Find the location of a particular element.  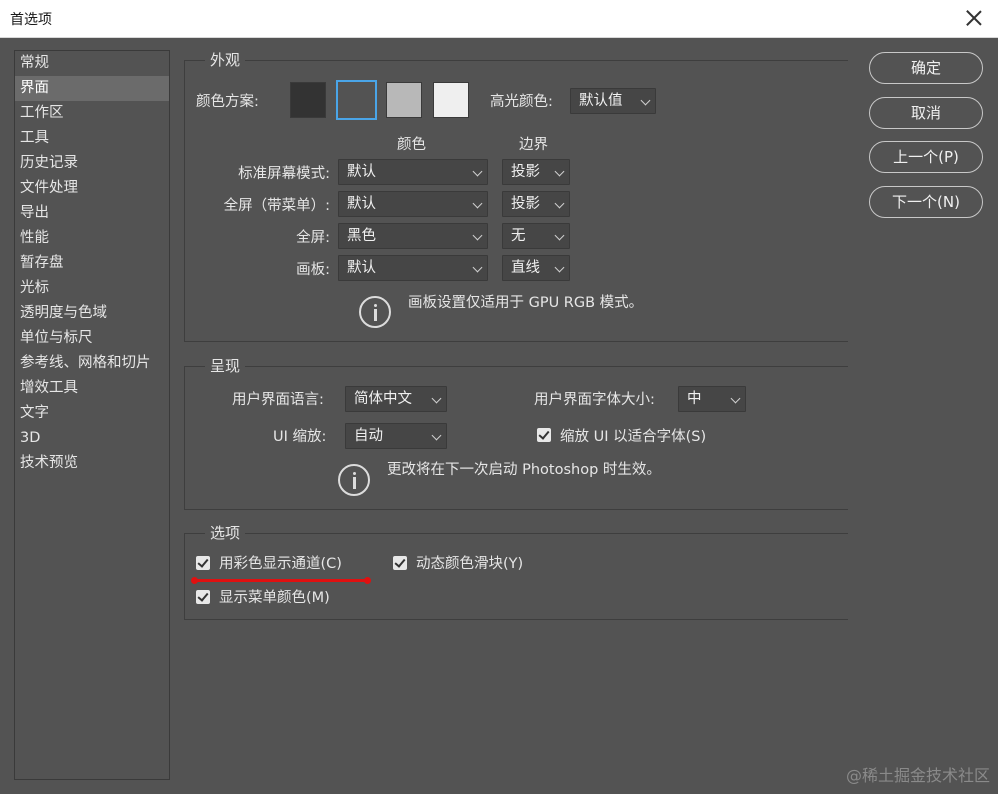

red-underline-annotation is located at coordinates (281, 580).